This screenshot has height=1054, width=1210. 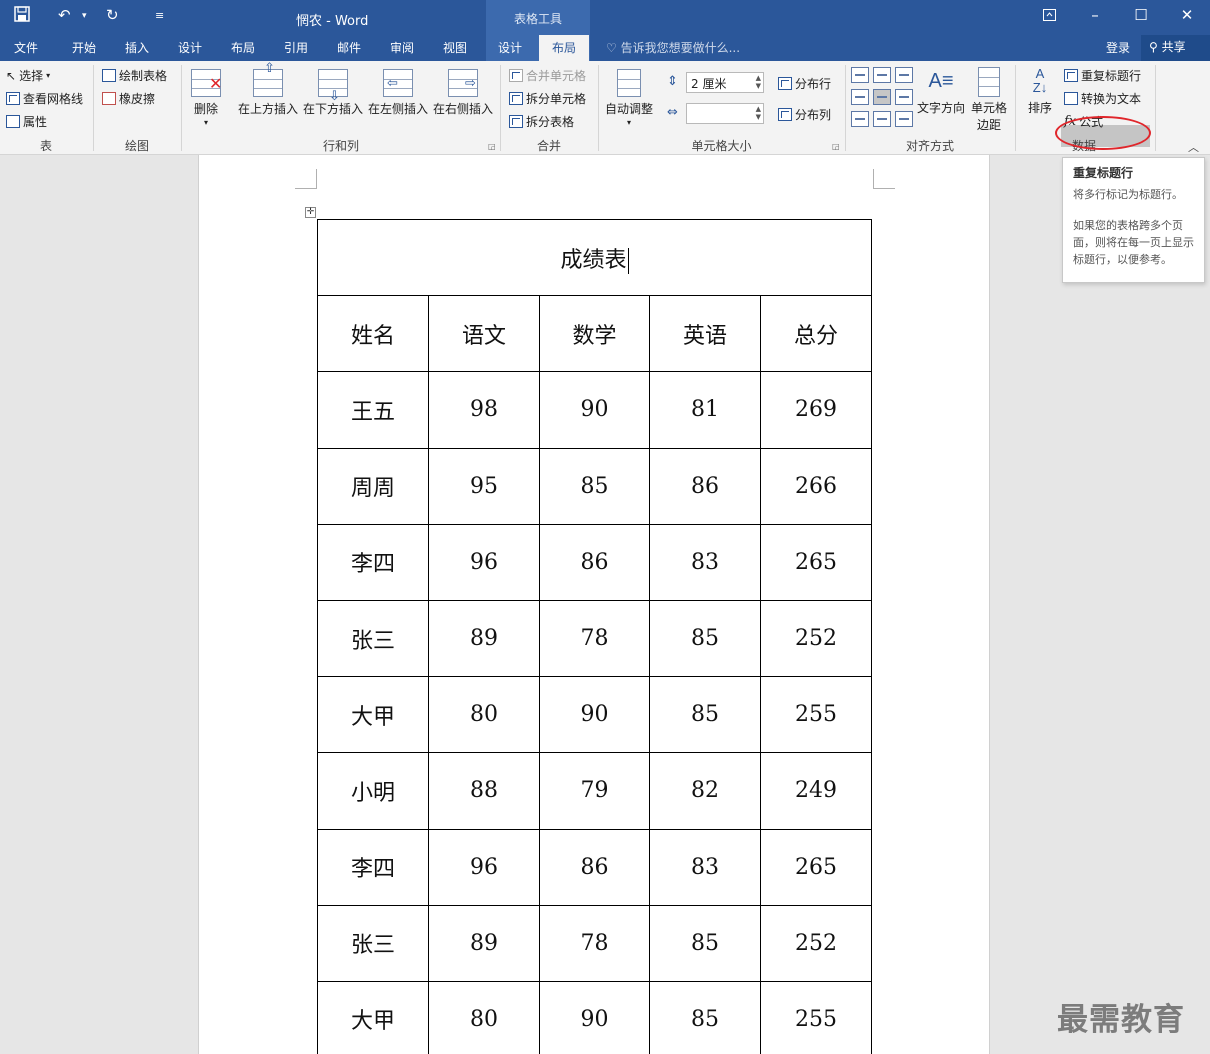 I want to click on sort-button: A Z↓ 排序, so click(x=1040, y=91).